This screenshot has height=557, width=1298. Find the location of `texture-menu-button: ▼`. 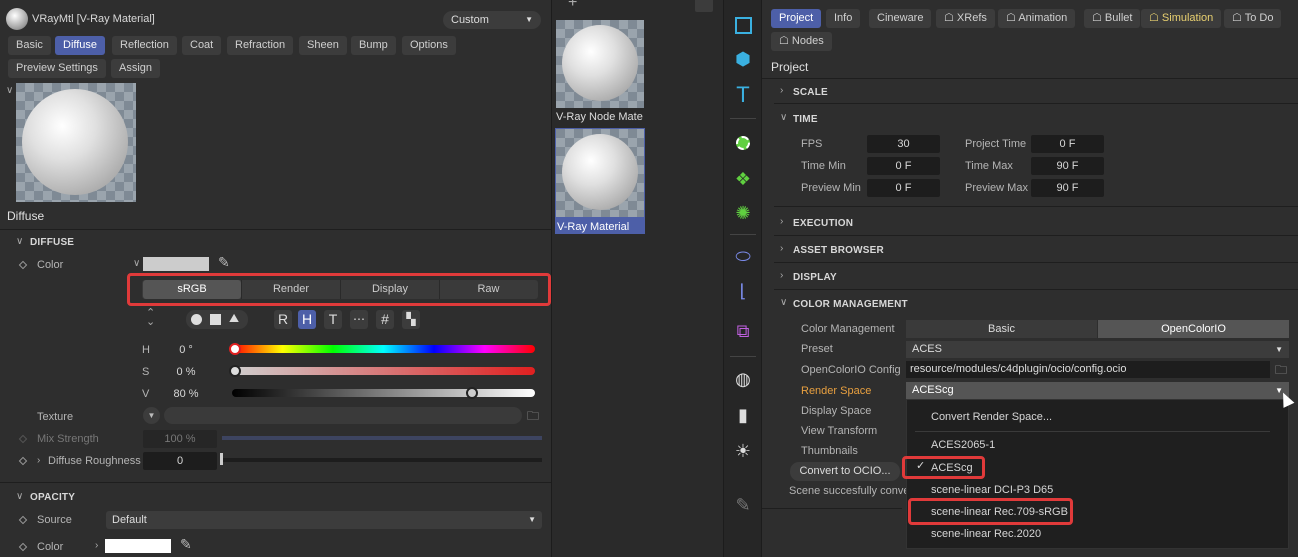

texture-menu-button: ▼ is located at coordinates (151, 415).